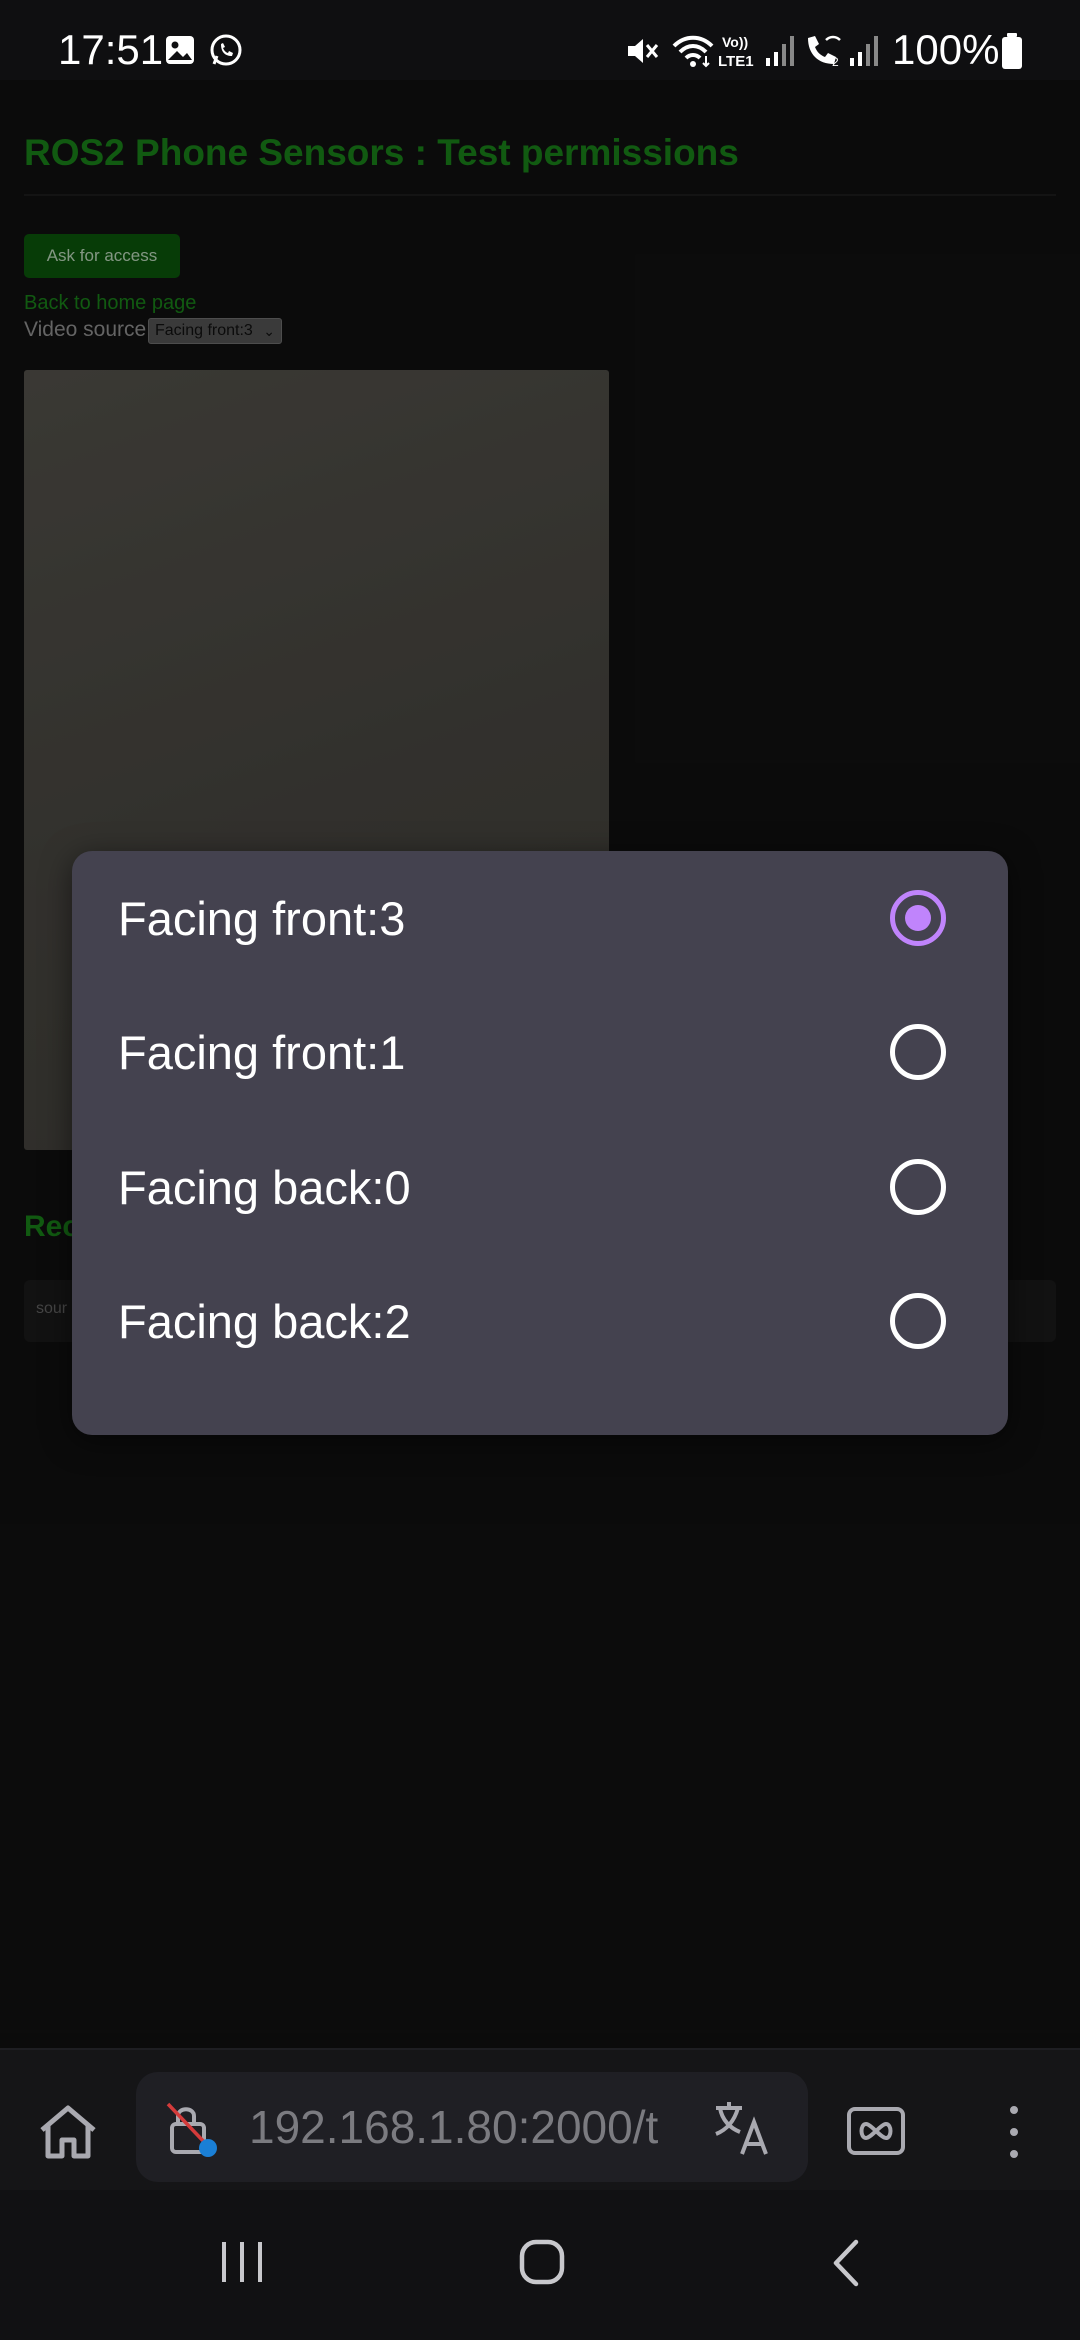 The image size is (1080, 2340). What do you see at coordinates (264, 1187) in the screenshot?
I see `option-label: Facing back:0` at bounding box center [264, 1187].